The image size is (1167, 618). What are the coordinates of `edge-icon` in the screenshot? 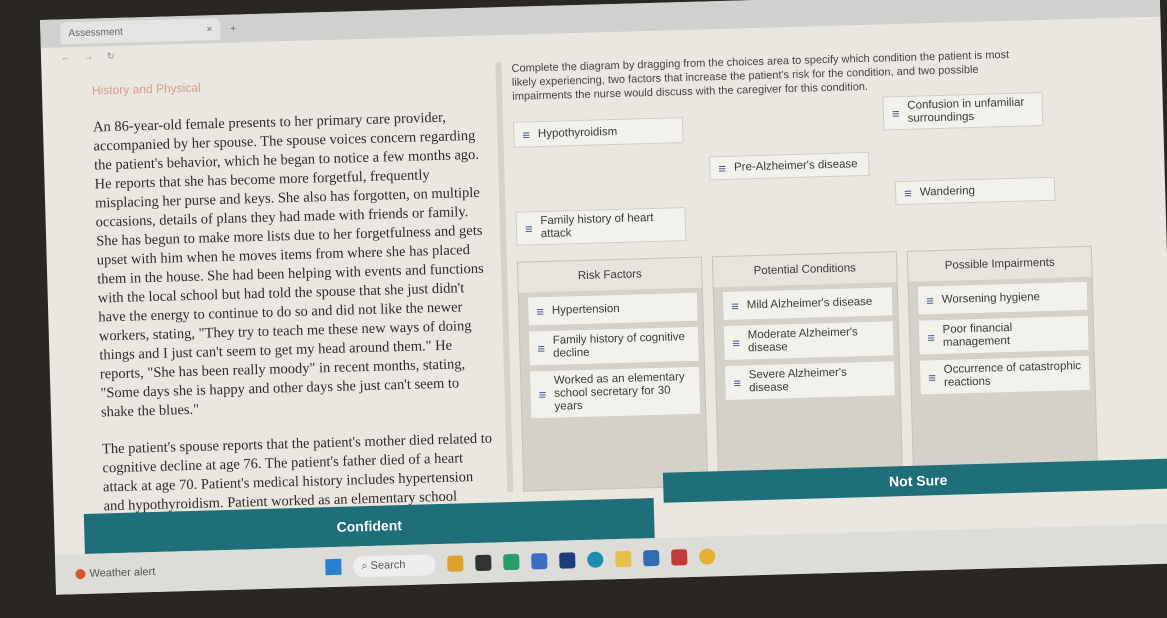 It's located at (595, 559).